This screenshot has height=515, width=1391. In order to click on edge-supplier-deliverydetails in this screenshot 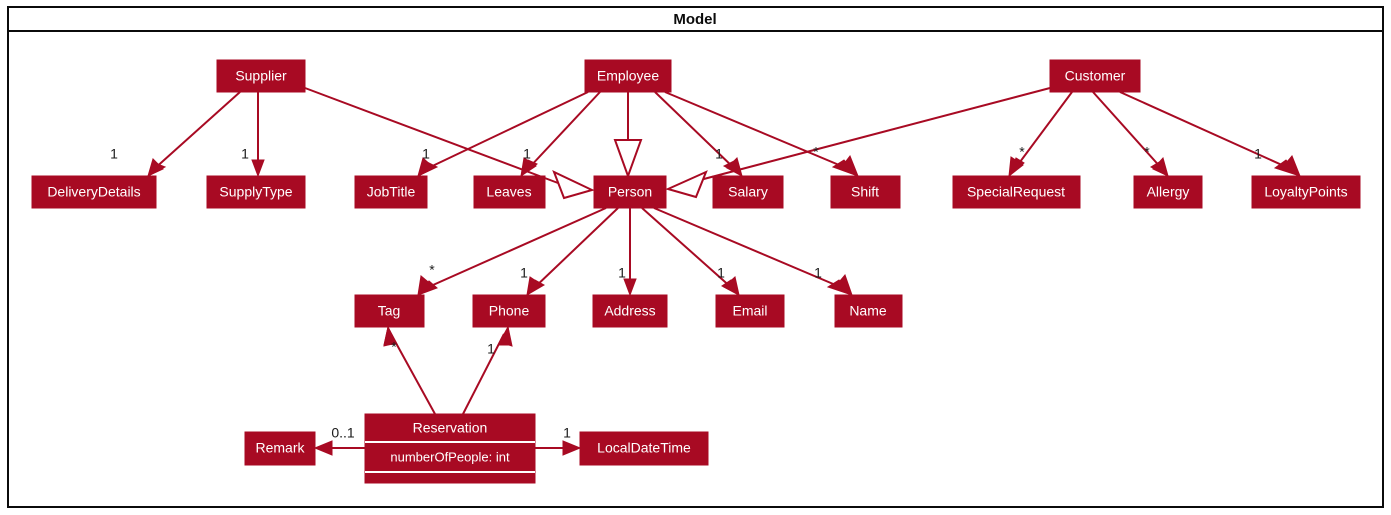, I will do `click(193, 134)`.